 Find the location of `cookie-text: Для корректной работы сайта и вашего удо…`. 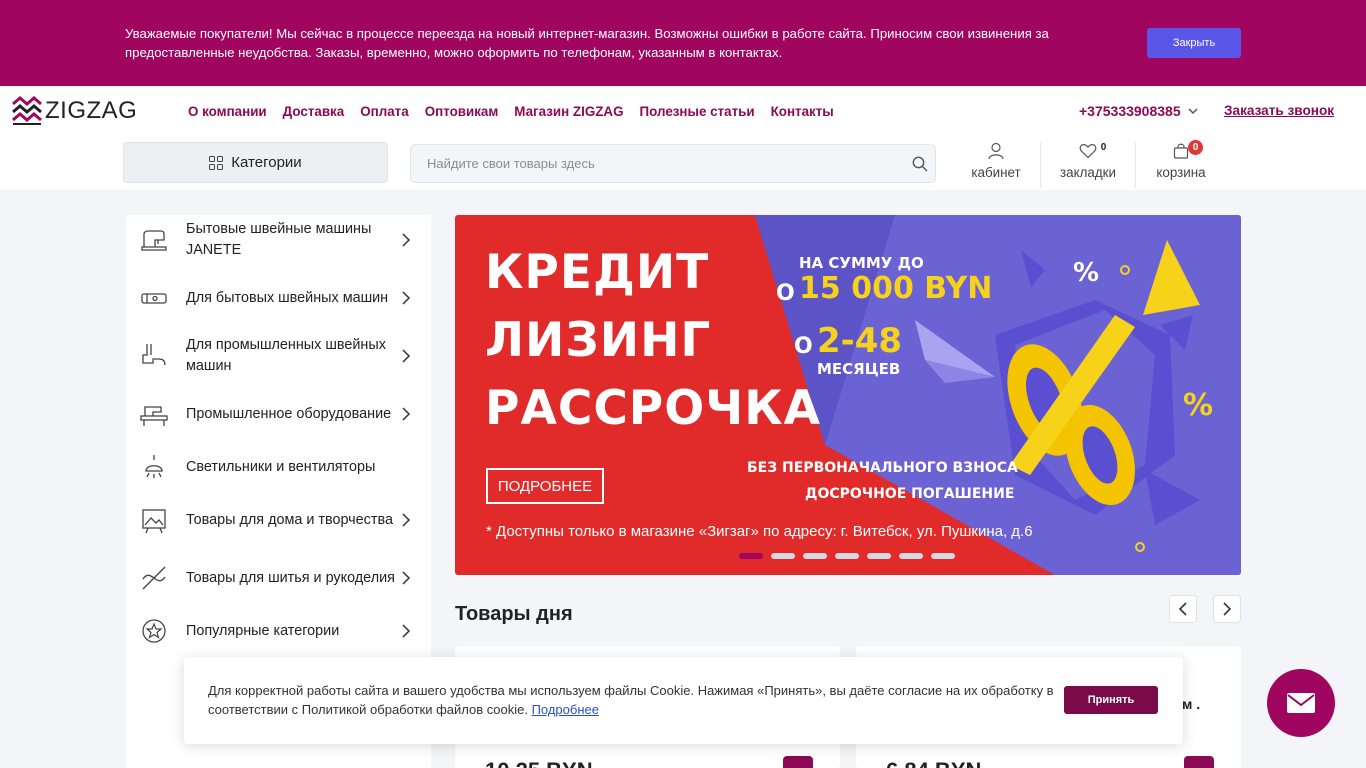

cookie-text: Для корректной работы сайта и вашего удо… is located at coordinates (631, 700).